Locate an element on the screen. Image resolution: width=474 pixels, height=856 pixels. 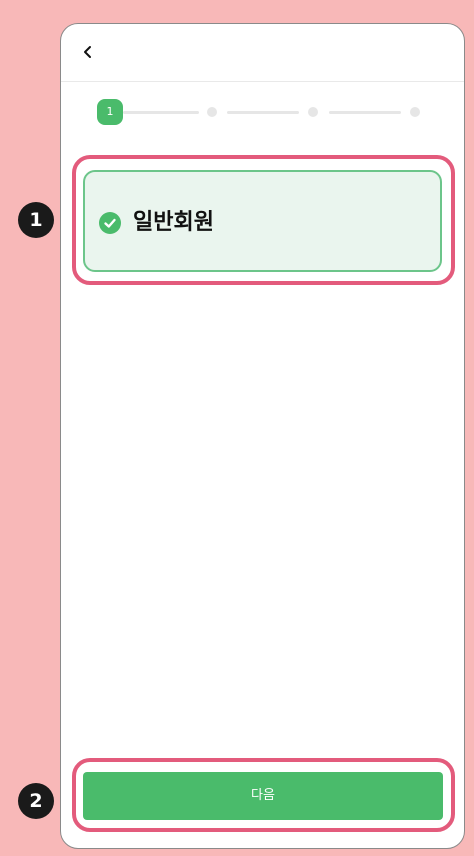
progress-stepper: 1 is located at coordinates (262, 84).